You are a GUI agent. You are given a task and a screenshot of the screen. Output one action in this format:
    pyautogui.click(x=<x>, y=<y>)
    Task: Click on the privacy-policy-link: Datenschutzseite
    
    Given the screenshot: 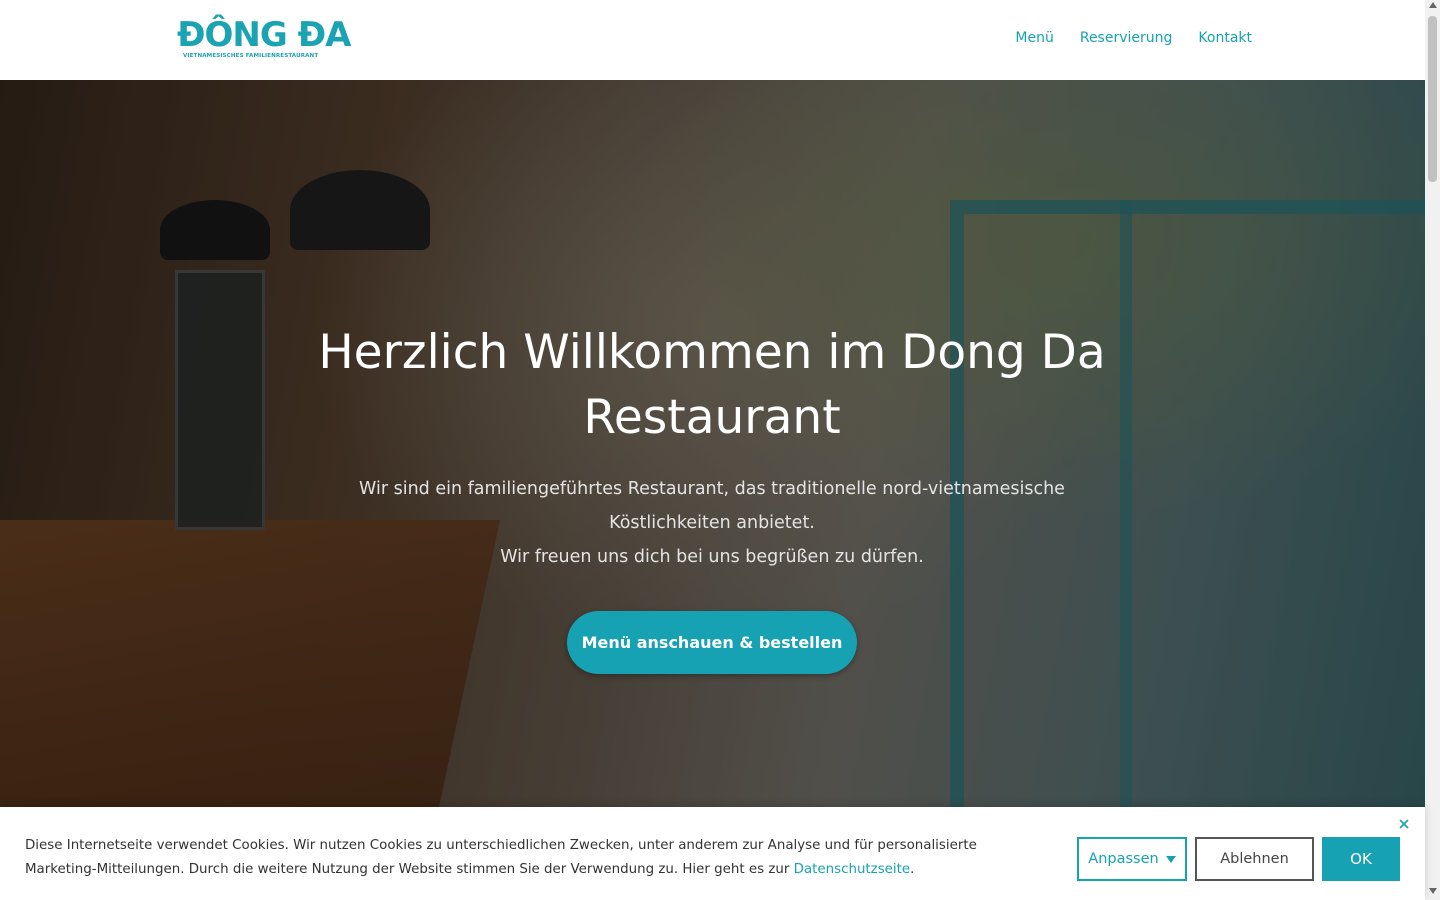 What is the action you would take?
    pyautogui.click(x=852, y=869)
    